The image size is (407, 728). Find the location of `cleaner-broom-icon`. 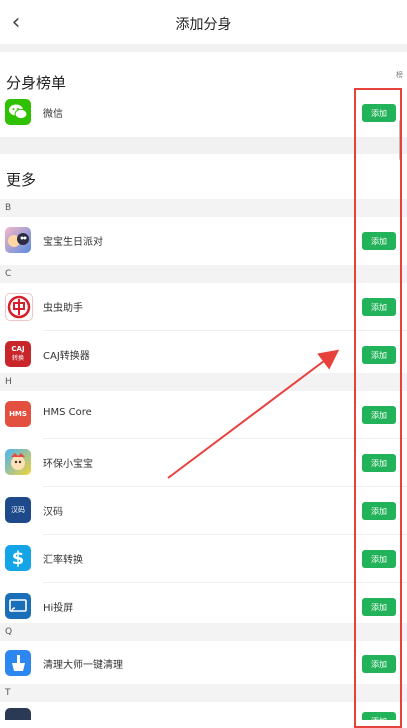

cleaner-broom-icon is located at coordinates (18, 663).